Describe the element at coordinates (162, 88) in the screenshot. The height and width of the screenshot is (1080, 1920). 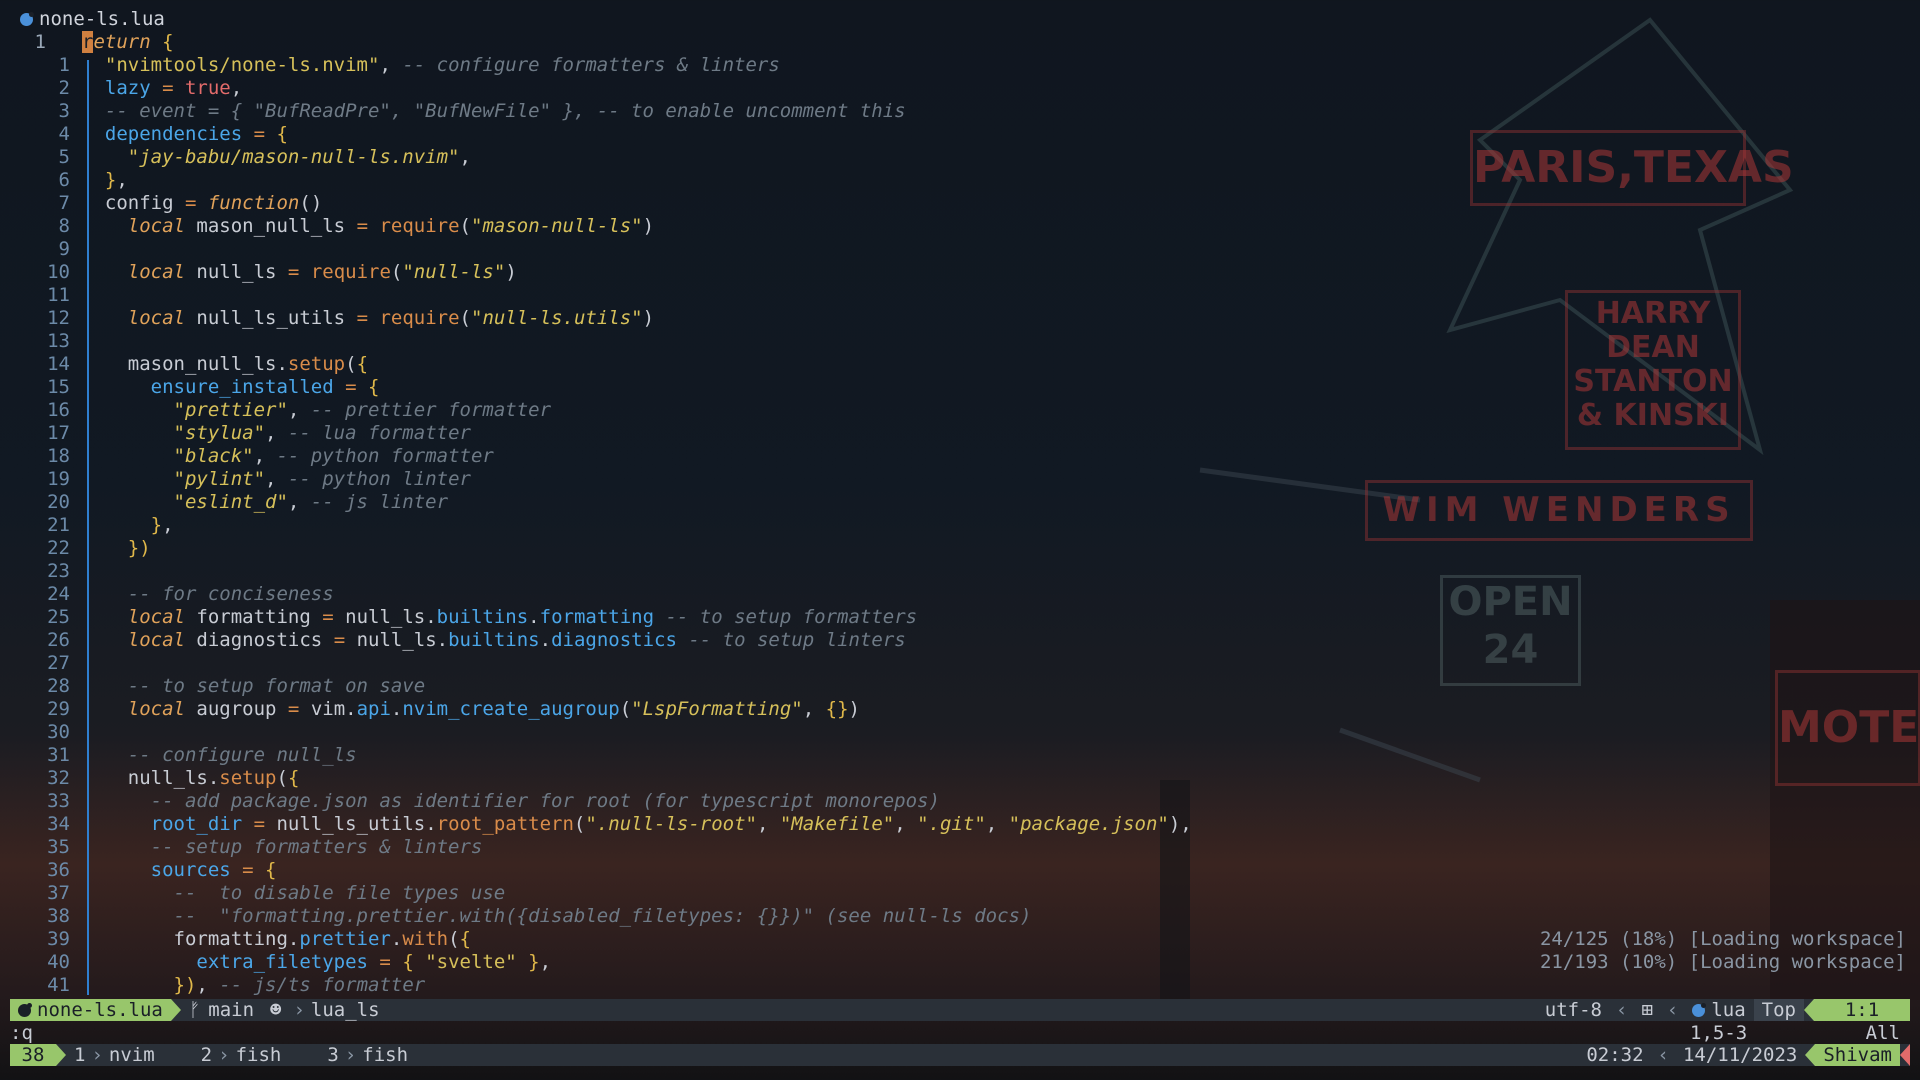
I see `code-text: lazy = true,` at that location.